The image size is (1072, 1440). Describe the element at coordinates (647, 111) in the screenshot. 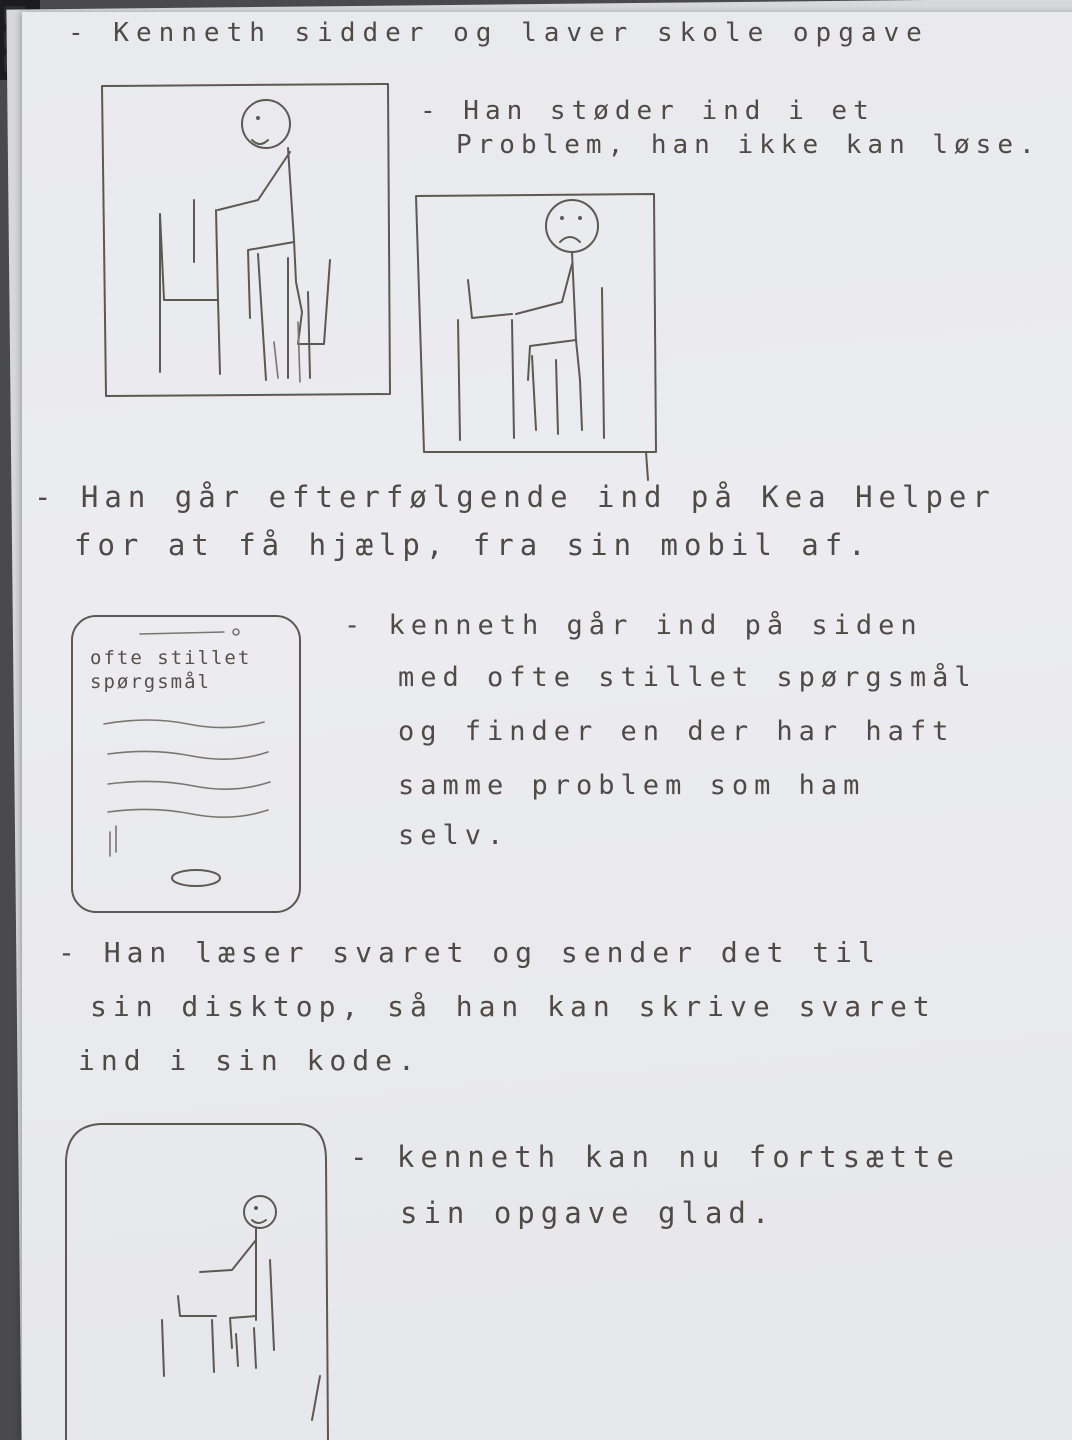

I see `step2-line1: - Han støder ind i et` at that location.